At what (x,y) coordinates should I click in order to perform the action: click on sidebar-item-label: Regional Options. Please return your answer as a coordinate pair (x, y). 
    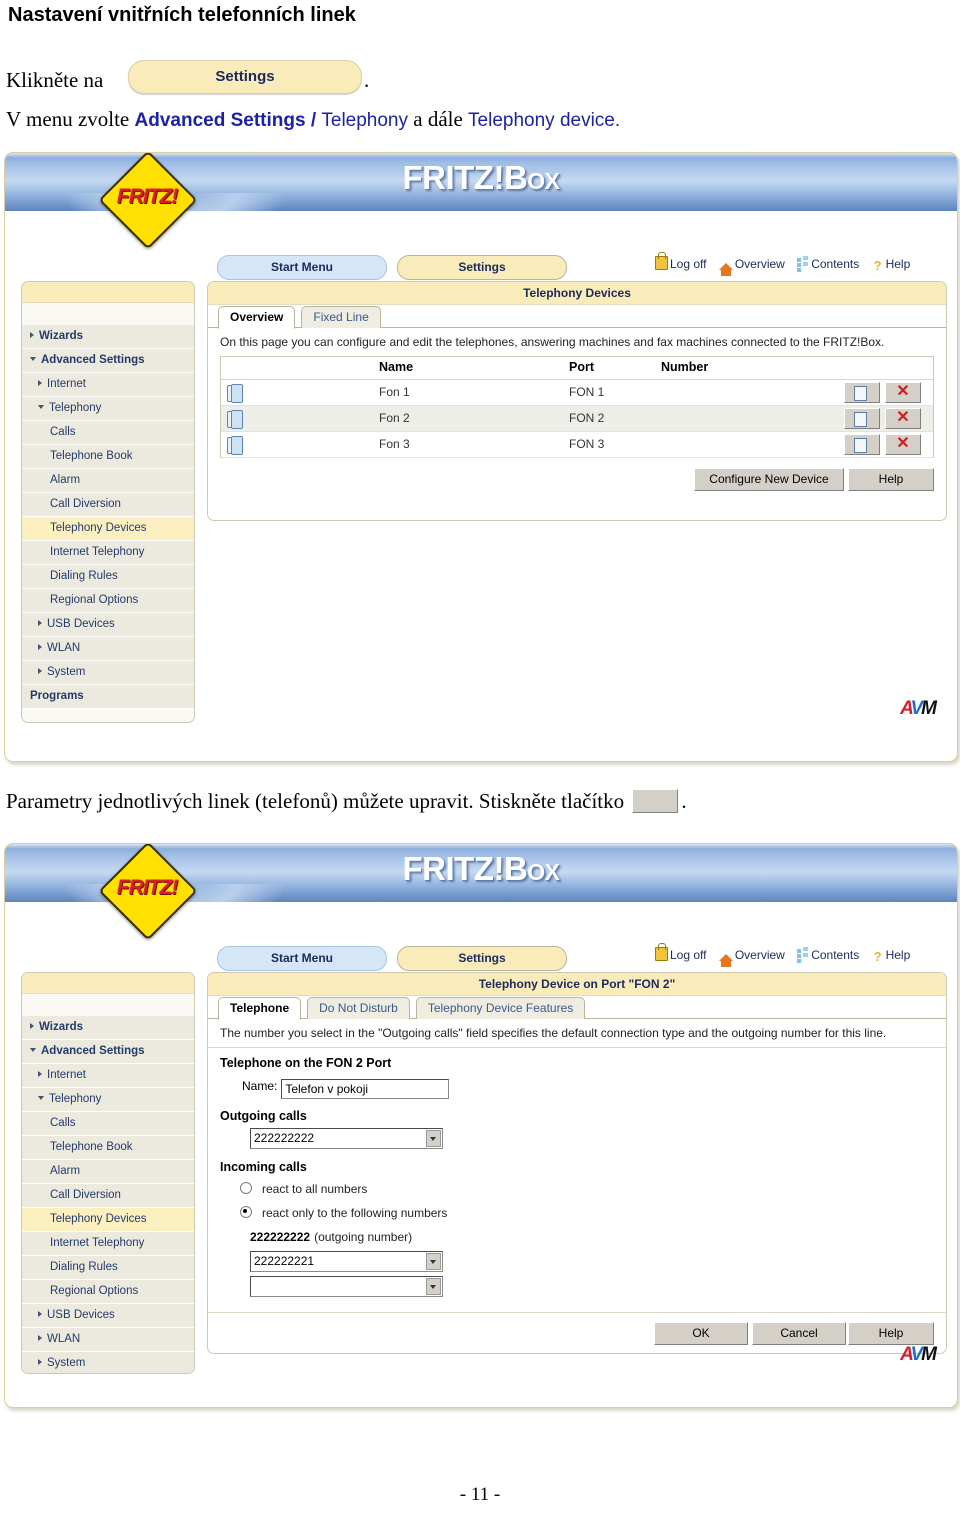
    Looking at the image, I should click on (94, 1291).